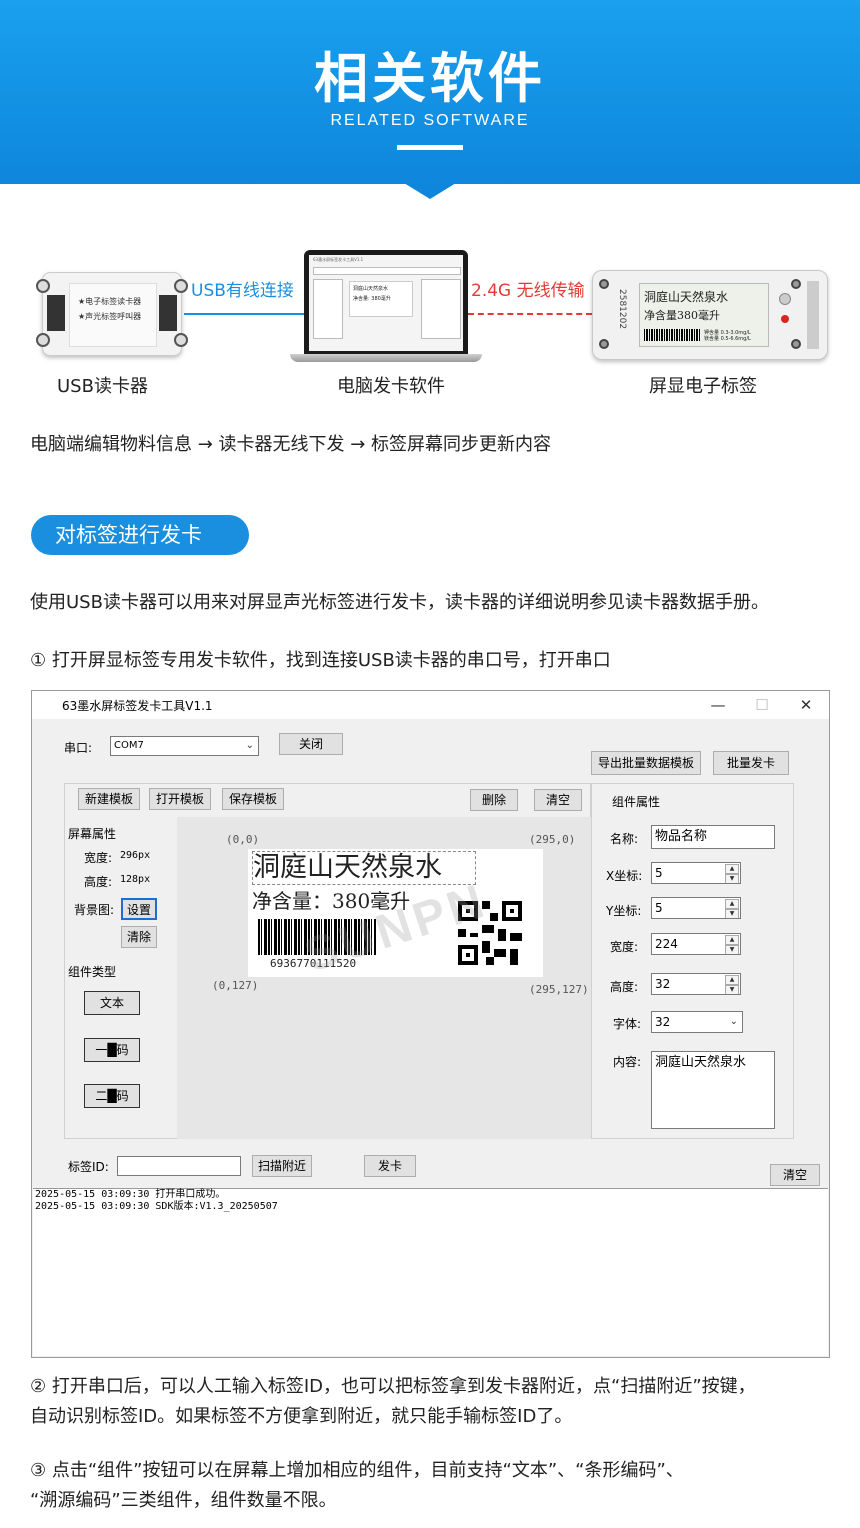  I want to click on thumb-left-panel, so click(328, 309).